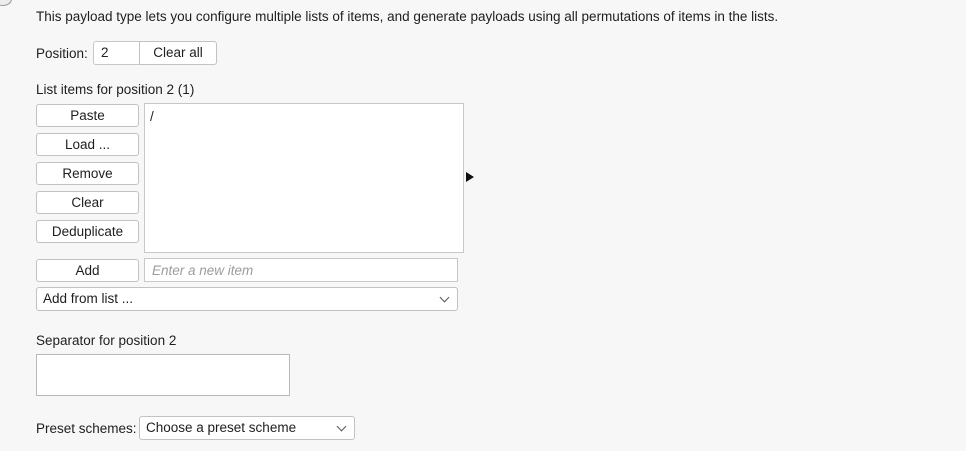 The height and width of the screenshot is (451, 966). I want to click on preset-scheme-dropdown: Choose a preset scheme, so click(247, 428).